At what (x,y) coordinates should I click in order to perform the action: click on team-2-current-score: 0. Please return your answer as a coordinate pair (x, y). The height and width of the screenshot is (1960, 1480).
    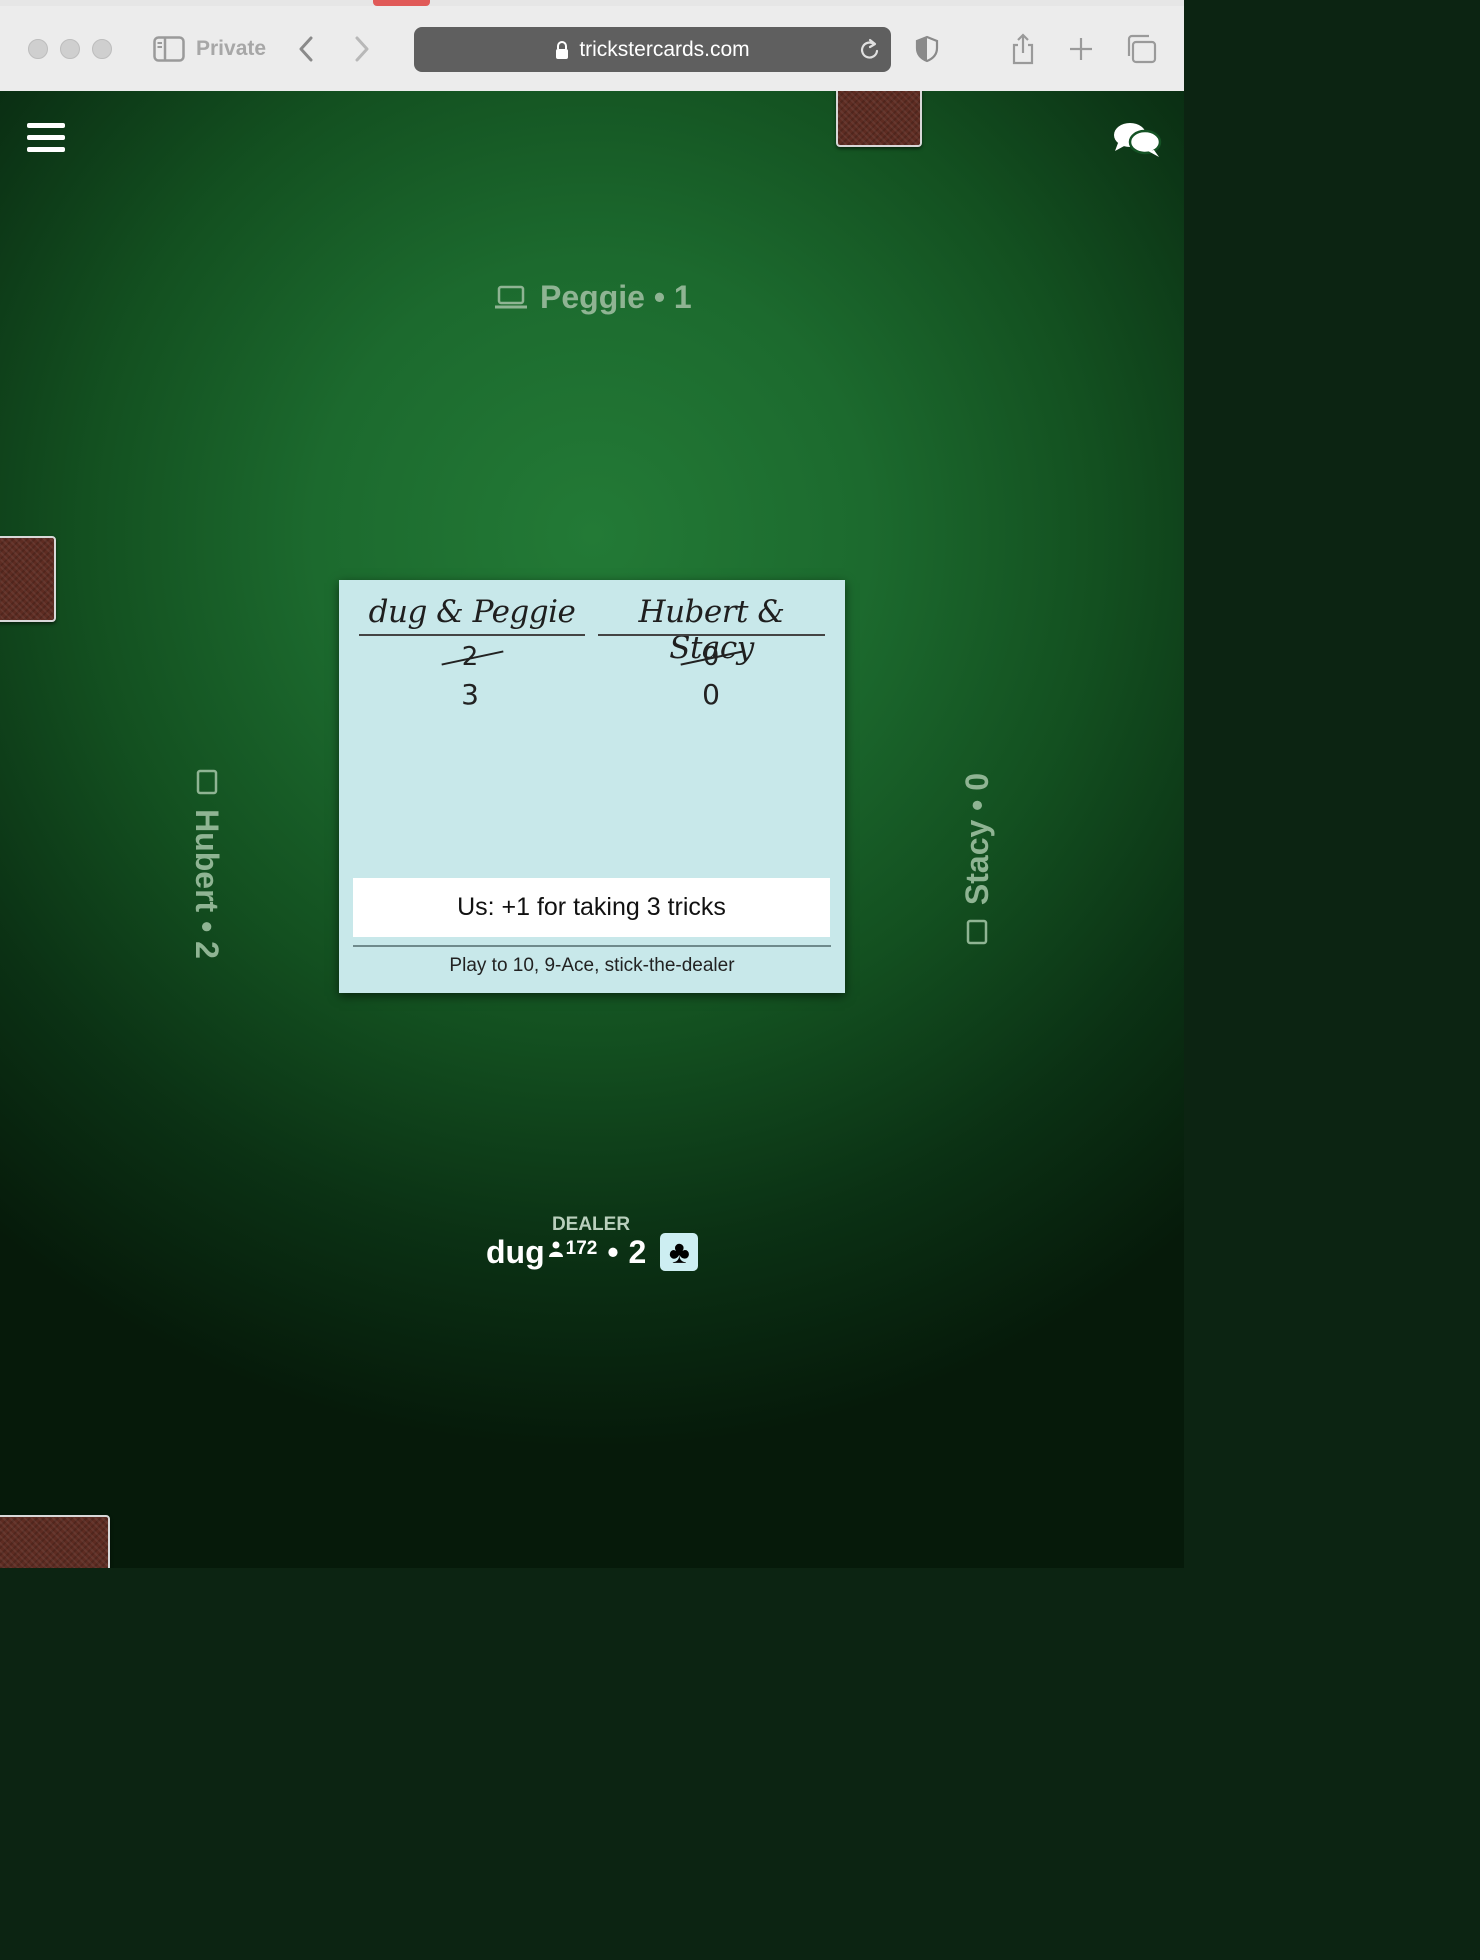
    Looking at the image, I should click on (711, 694).